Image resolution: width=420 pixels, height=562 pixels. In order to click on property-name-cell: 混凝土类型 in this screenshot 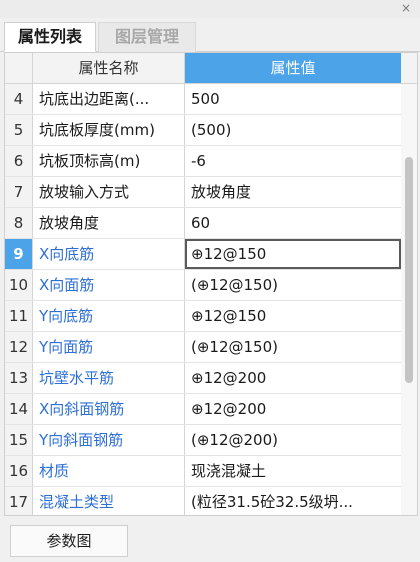, I will do `click(109, 501)`.